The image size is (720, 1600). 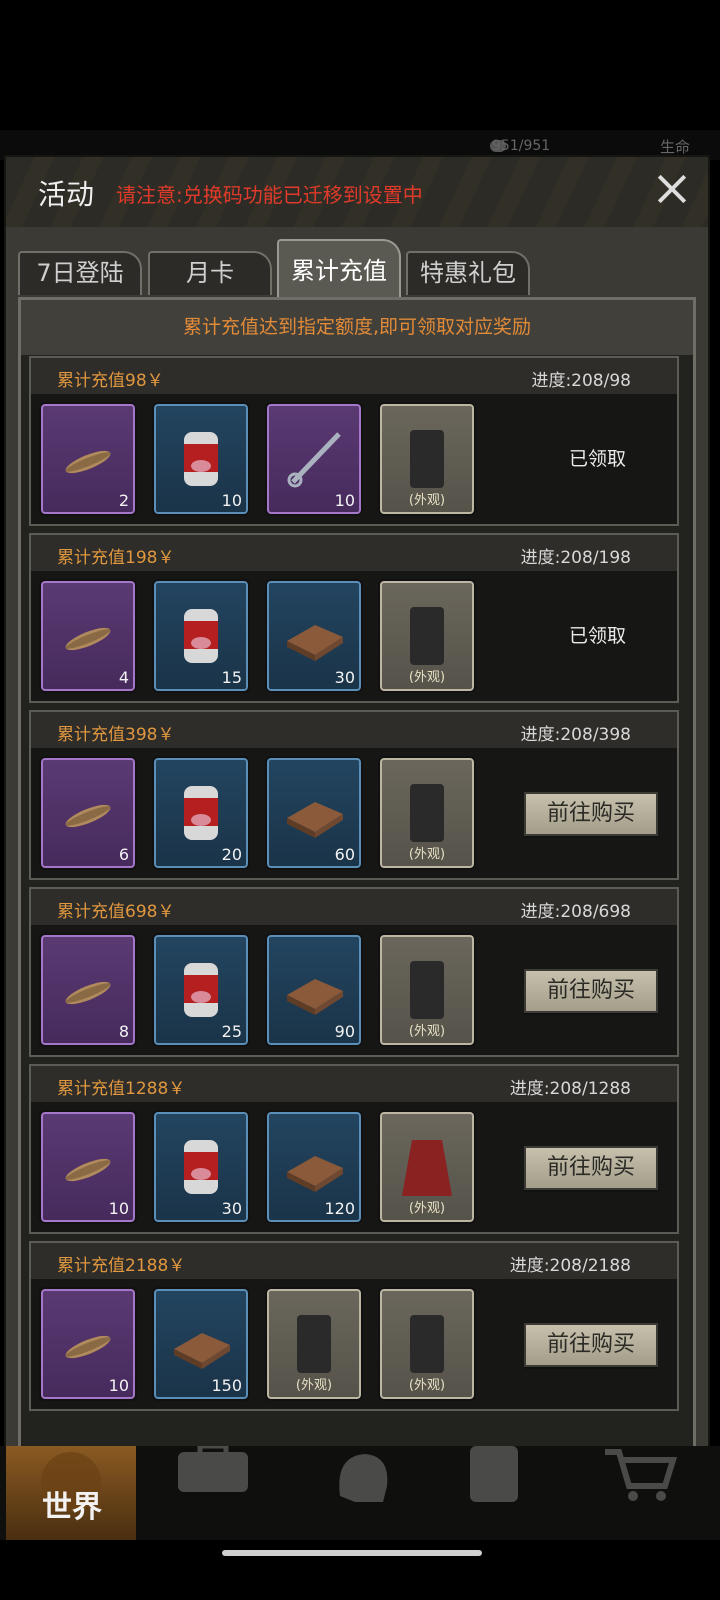 What do you see at coordinates (71, 1493) in the screenshot?
I see `nav-world: 世界` at bounding box center [71, 1493].